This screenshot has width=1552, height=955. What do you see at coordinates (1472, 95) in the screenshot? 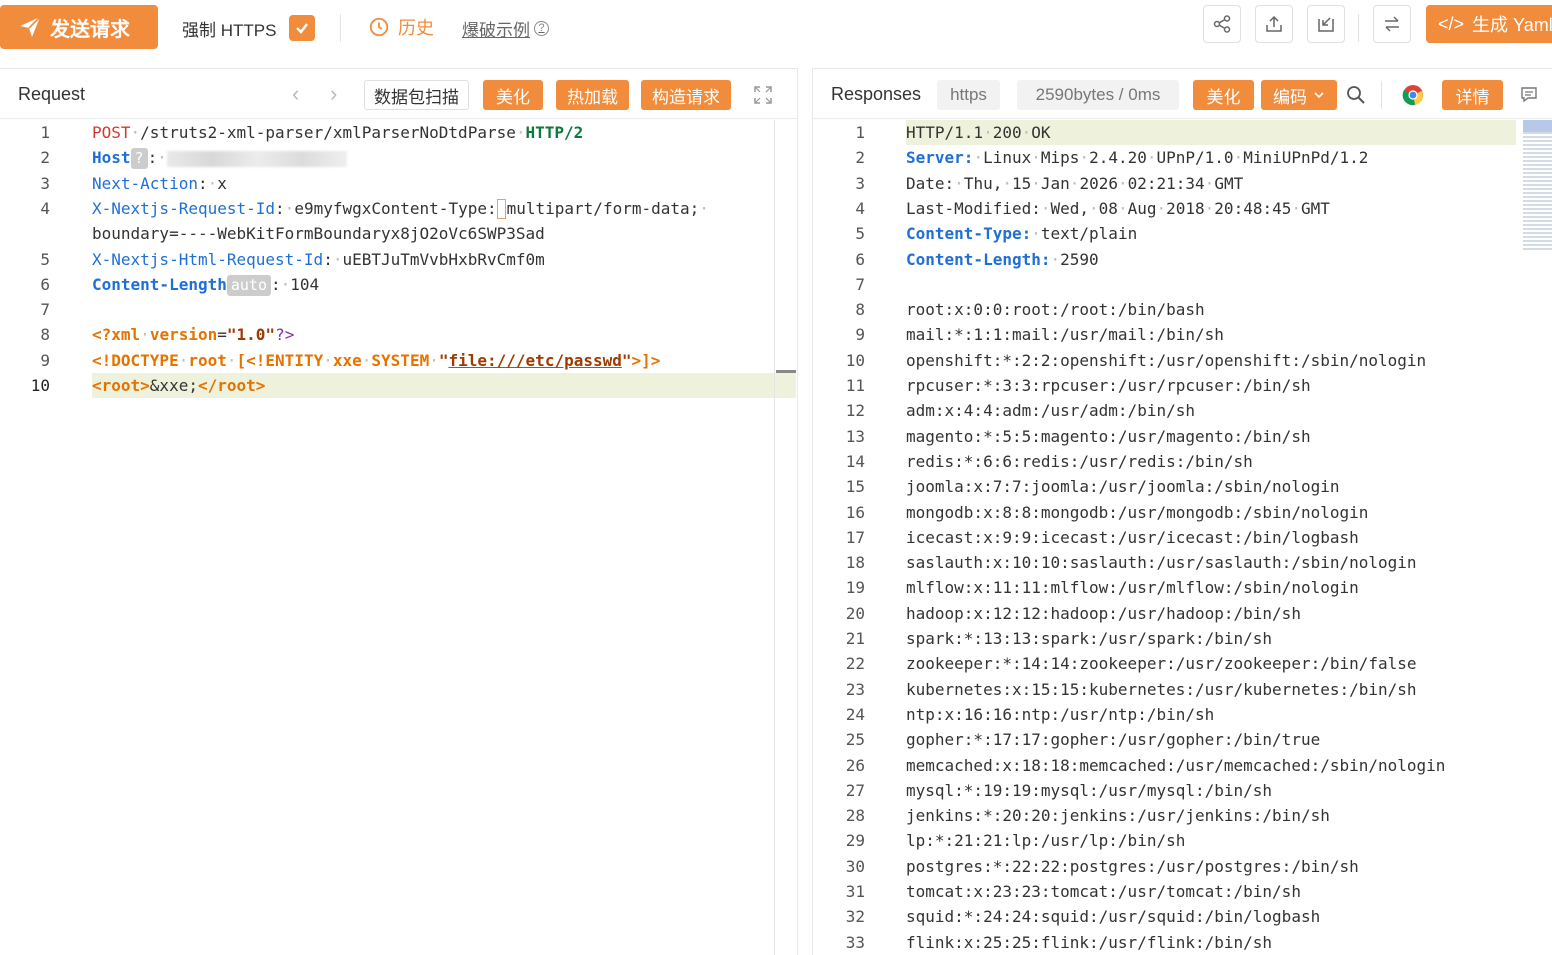
I see `details-button: 详情` at bounding box center [1472, 95].